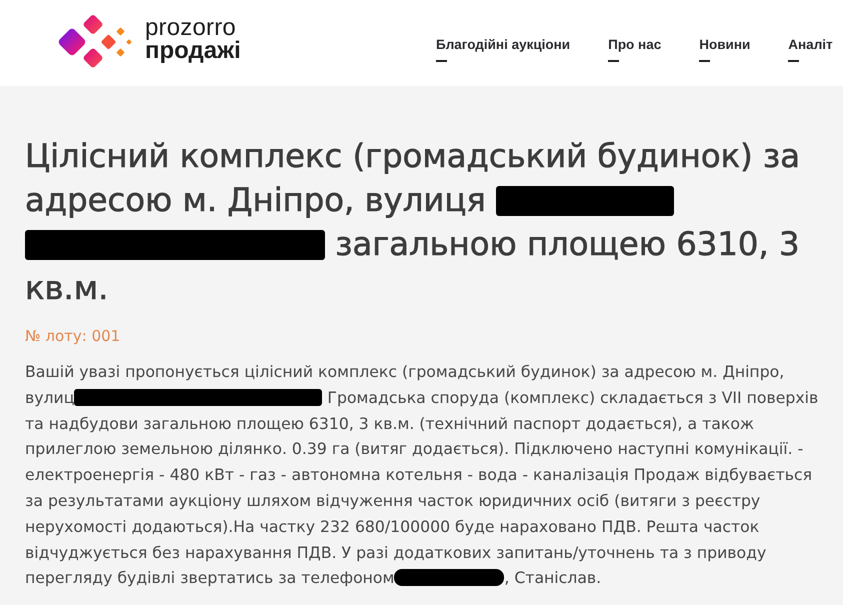  What do you see at coordinates (635, 49) in the screenshot?
I see `nav-link: Про нас` at bounding box center [635, 49].